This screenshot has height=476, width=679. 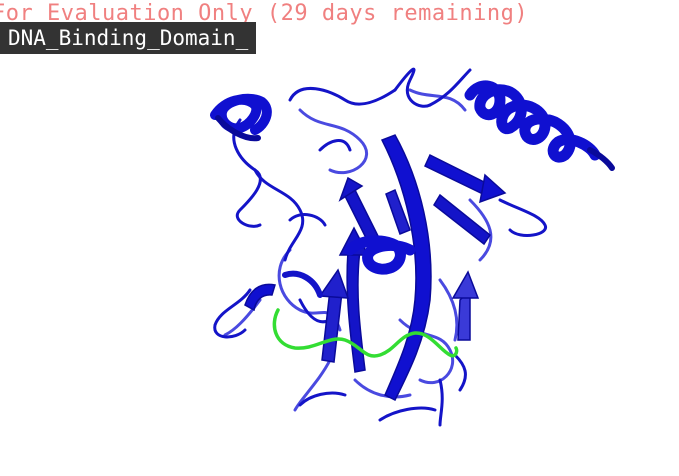 What do you see at coordinates (539, 125) in the screenshot?
I see `alpha-helix-right` at bounding box center [539, 125].